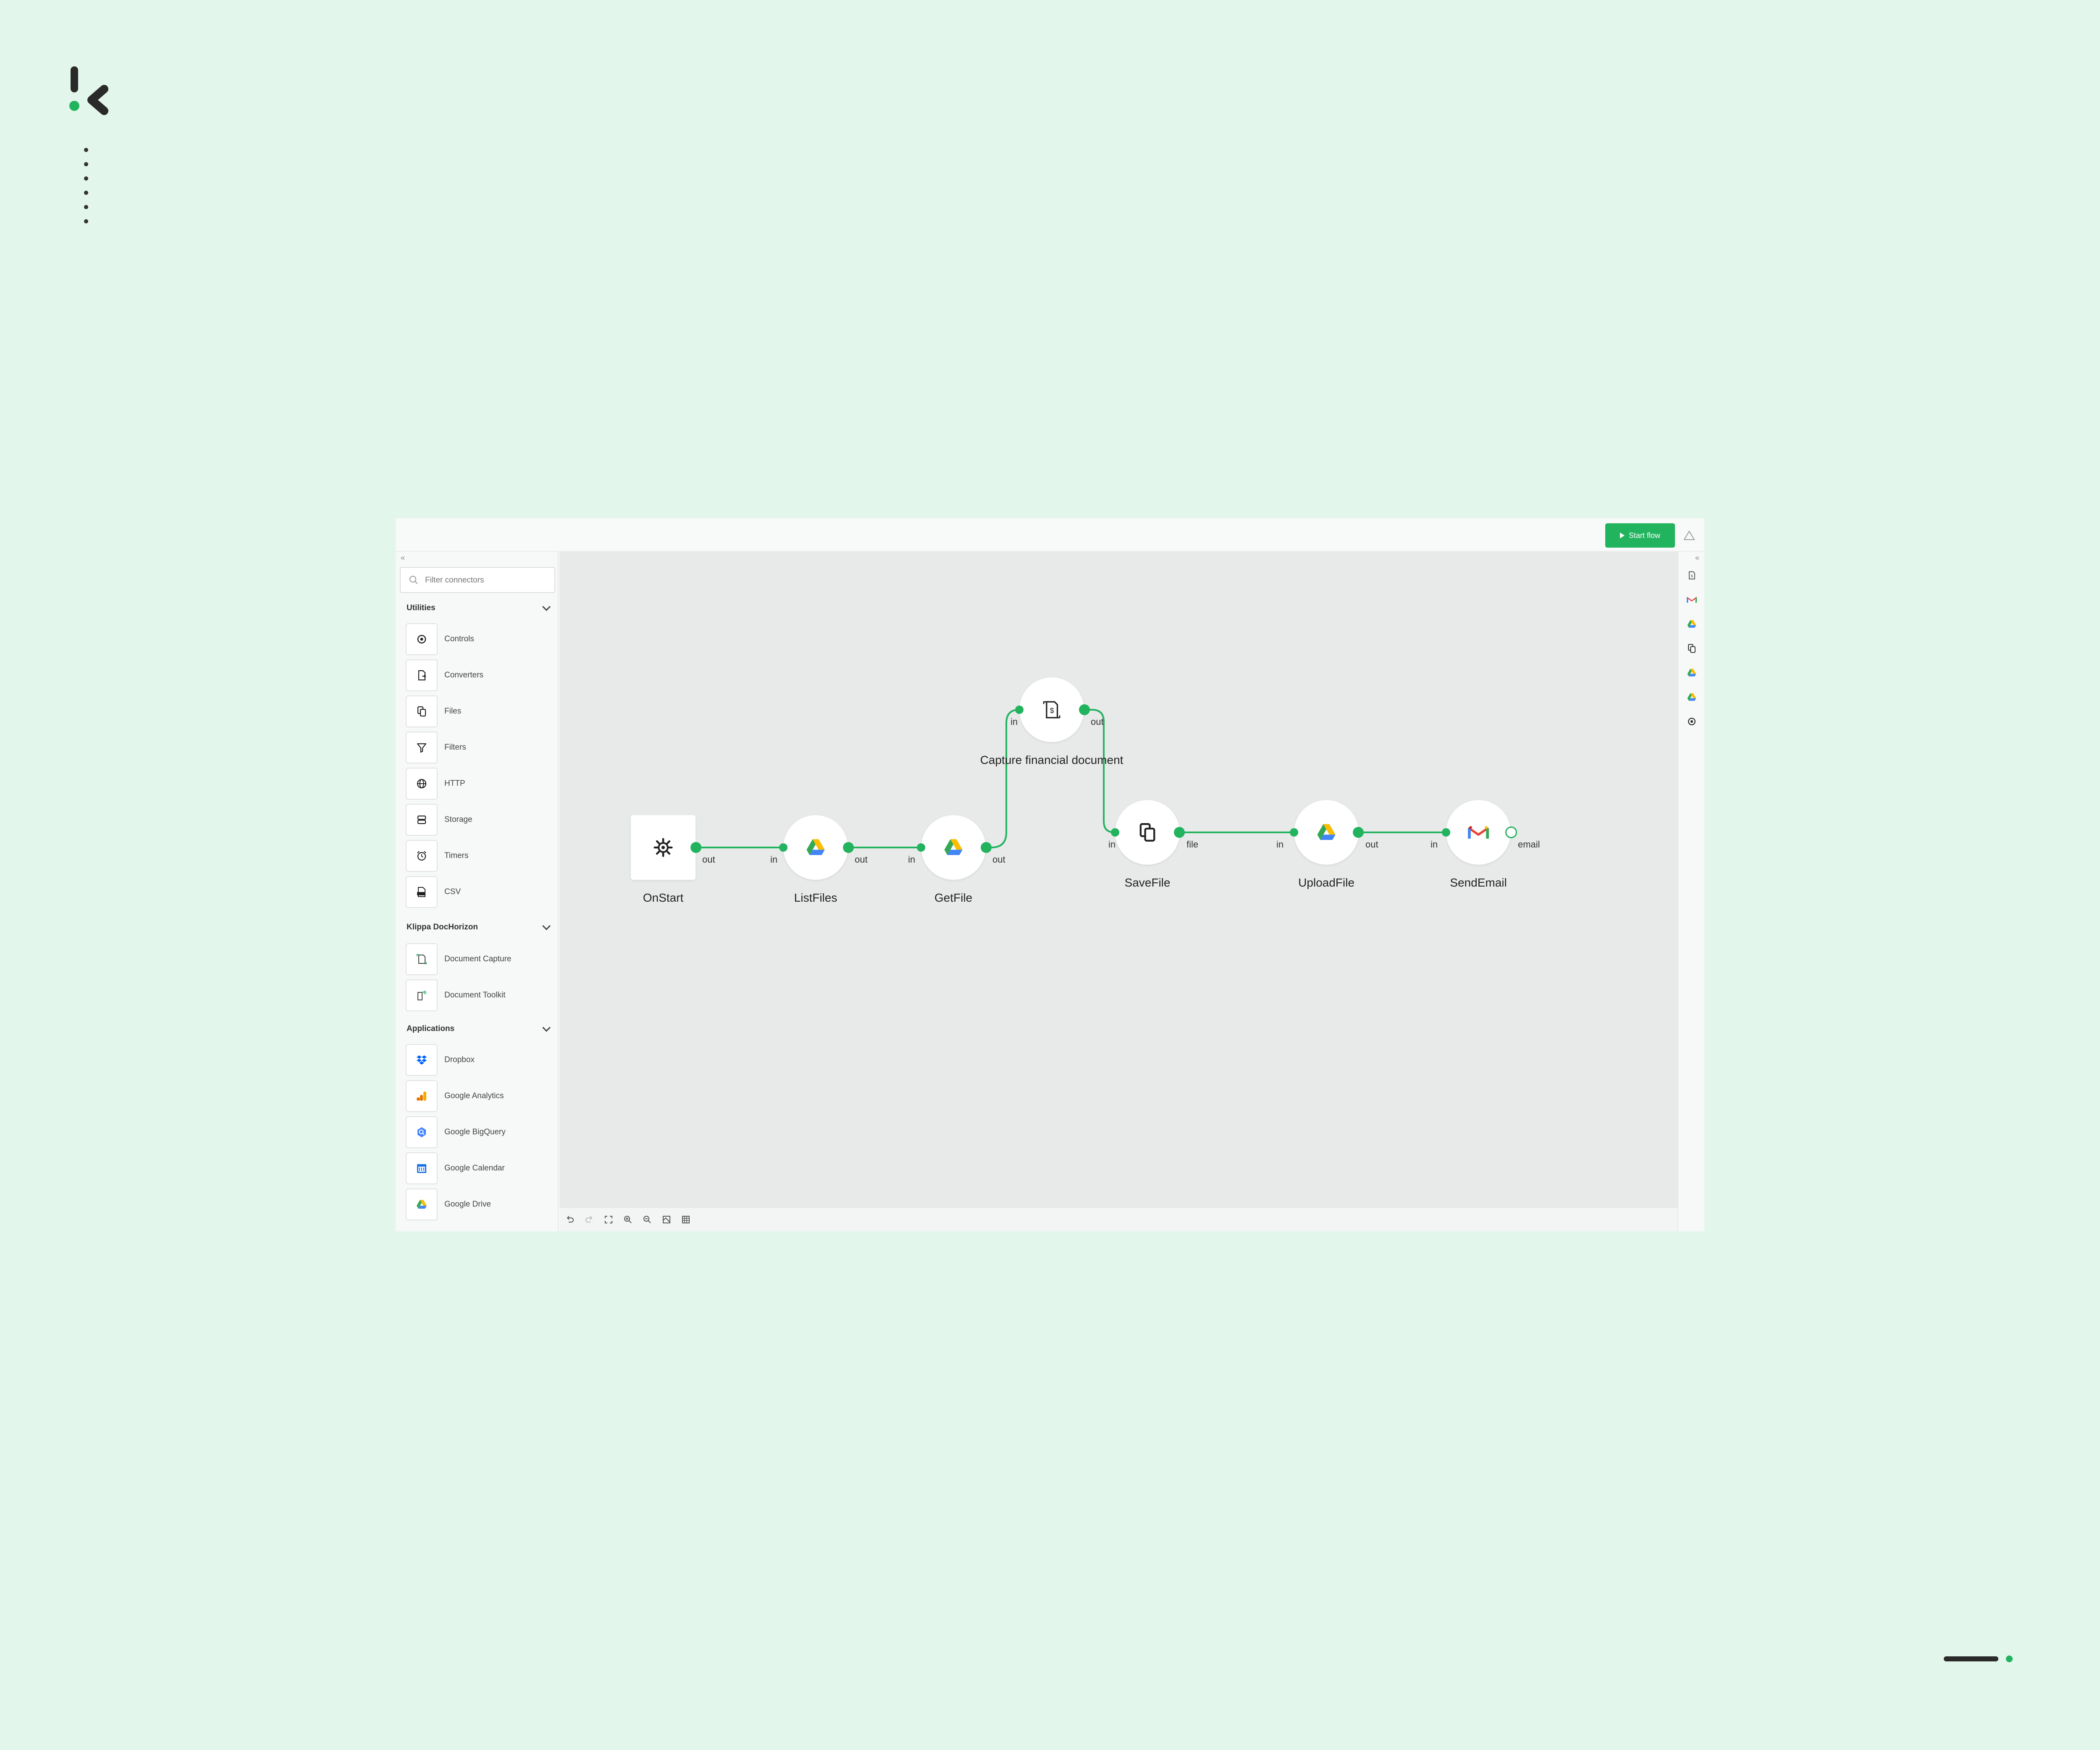 The image size is (2100, 1750). Describe the element at coordinates (480, 1029) in the screenshot. I see `section-applications: Applications` at that location.